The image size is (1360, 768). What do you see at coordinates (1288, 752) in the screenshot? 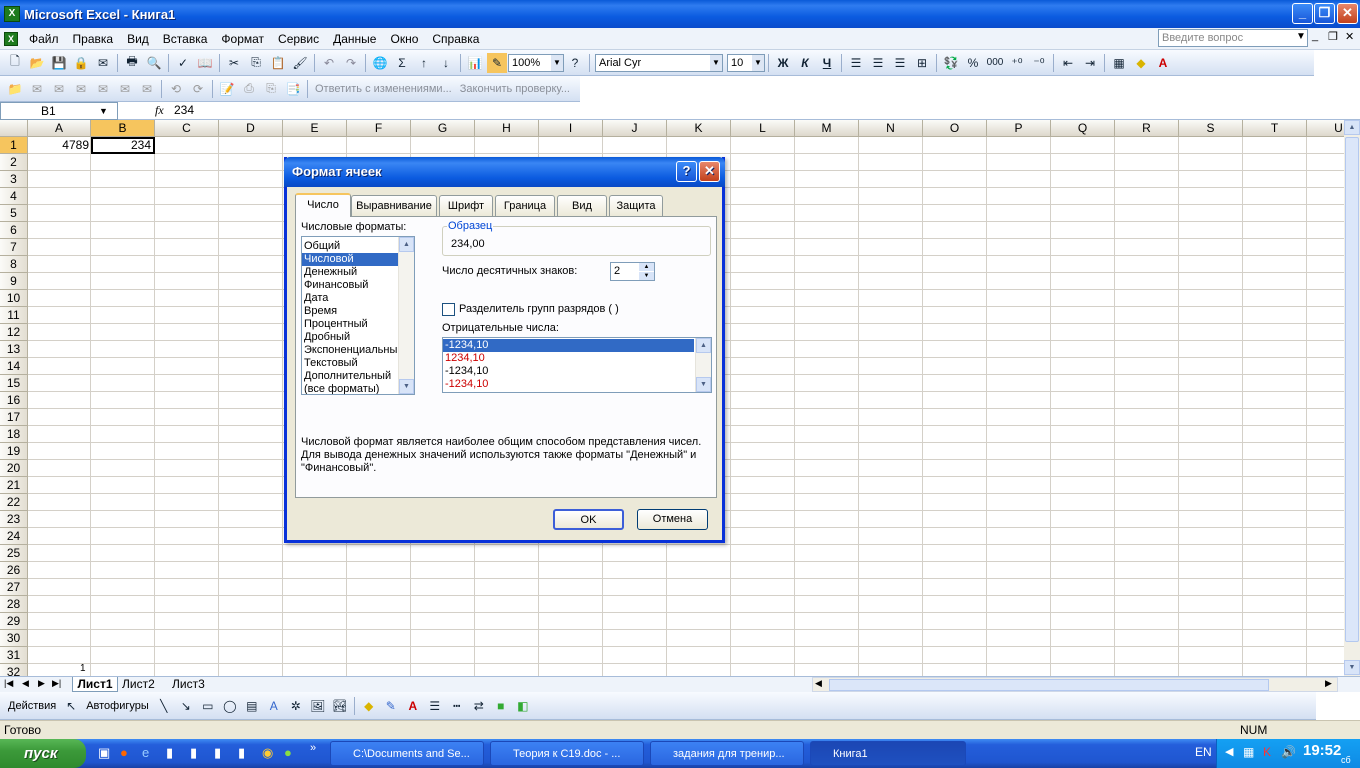
I see `tray-volume-icon: 🔊` at bounding box center [1288, 752].